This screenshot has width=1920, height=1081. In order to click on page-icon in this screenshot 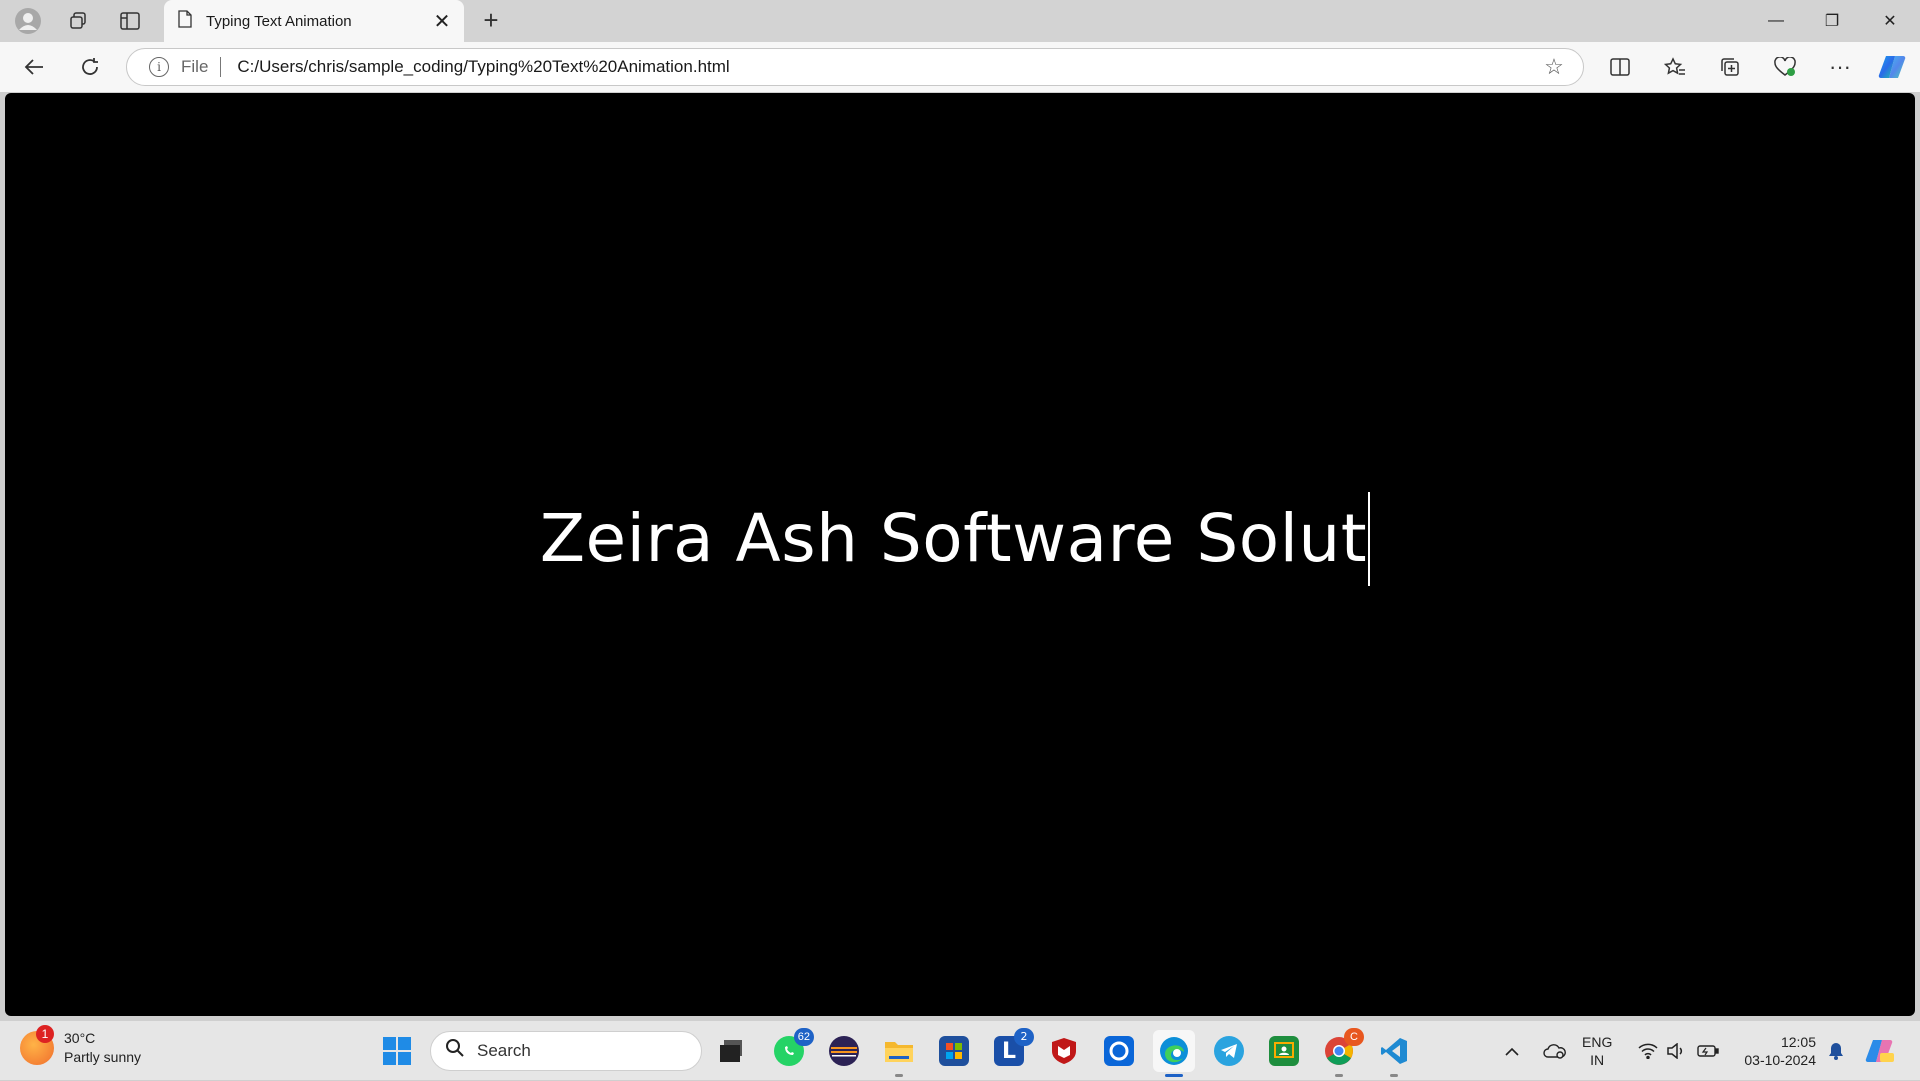, I will do `click(185, 21)`.